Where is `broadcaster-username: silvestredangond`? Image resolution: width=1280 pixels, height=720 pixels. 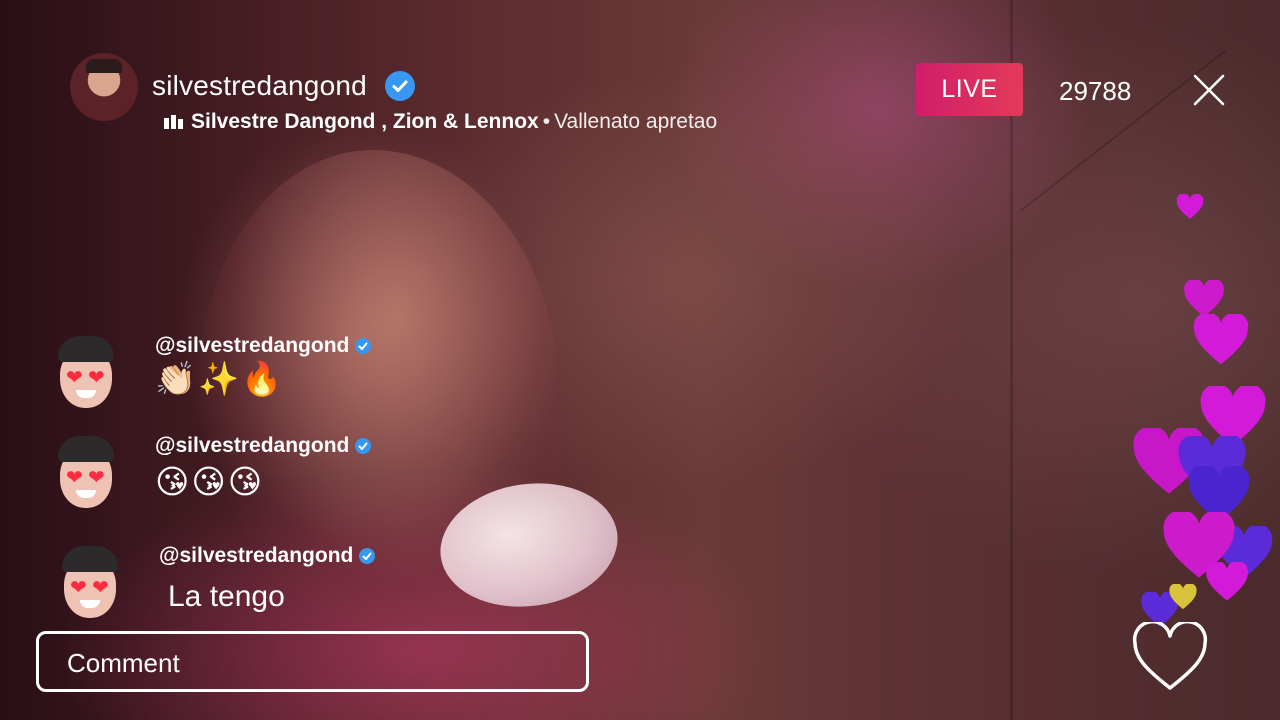 broadcaster-username: silvestredangond is located at coordinates (259, 86).